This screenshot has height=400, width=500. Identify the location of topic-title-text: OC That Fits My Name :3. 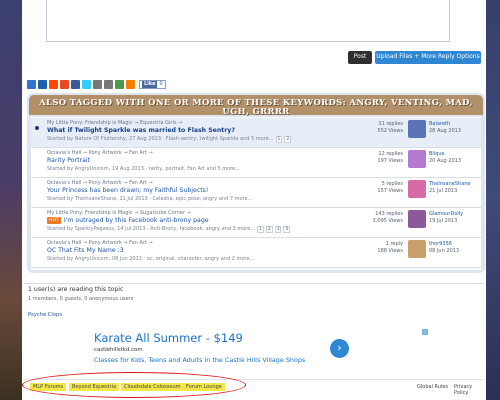
(85, 250).